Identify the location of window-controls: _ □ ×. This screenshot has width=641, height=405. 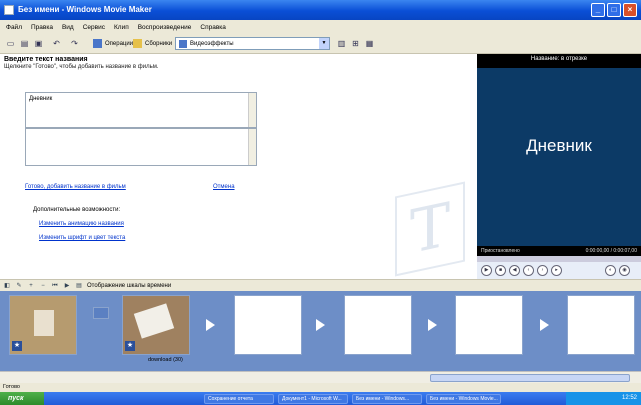
(614, 10).